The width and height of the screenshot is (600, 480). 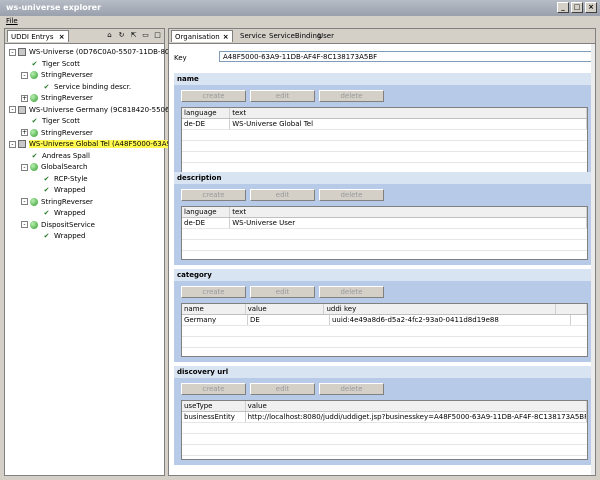 I want to click on name-button-row: create edit delete, so click(x=384, y=96).